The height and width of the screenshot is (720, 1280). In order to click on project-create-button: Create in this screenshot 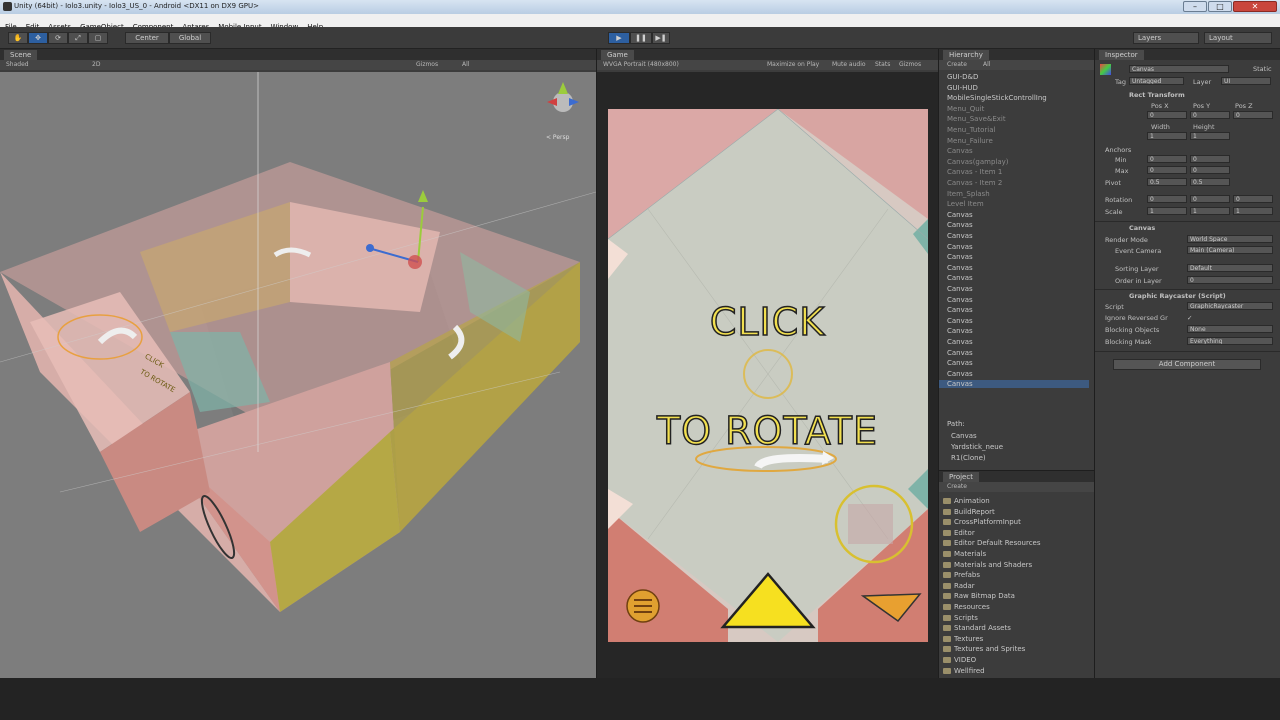, I will do `click(957, 486)`.